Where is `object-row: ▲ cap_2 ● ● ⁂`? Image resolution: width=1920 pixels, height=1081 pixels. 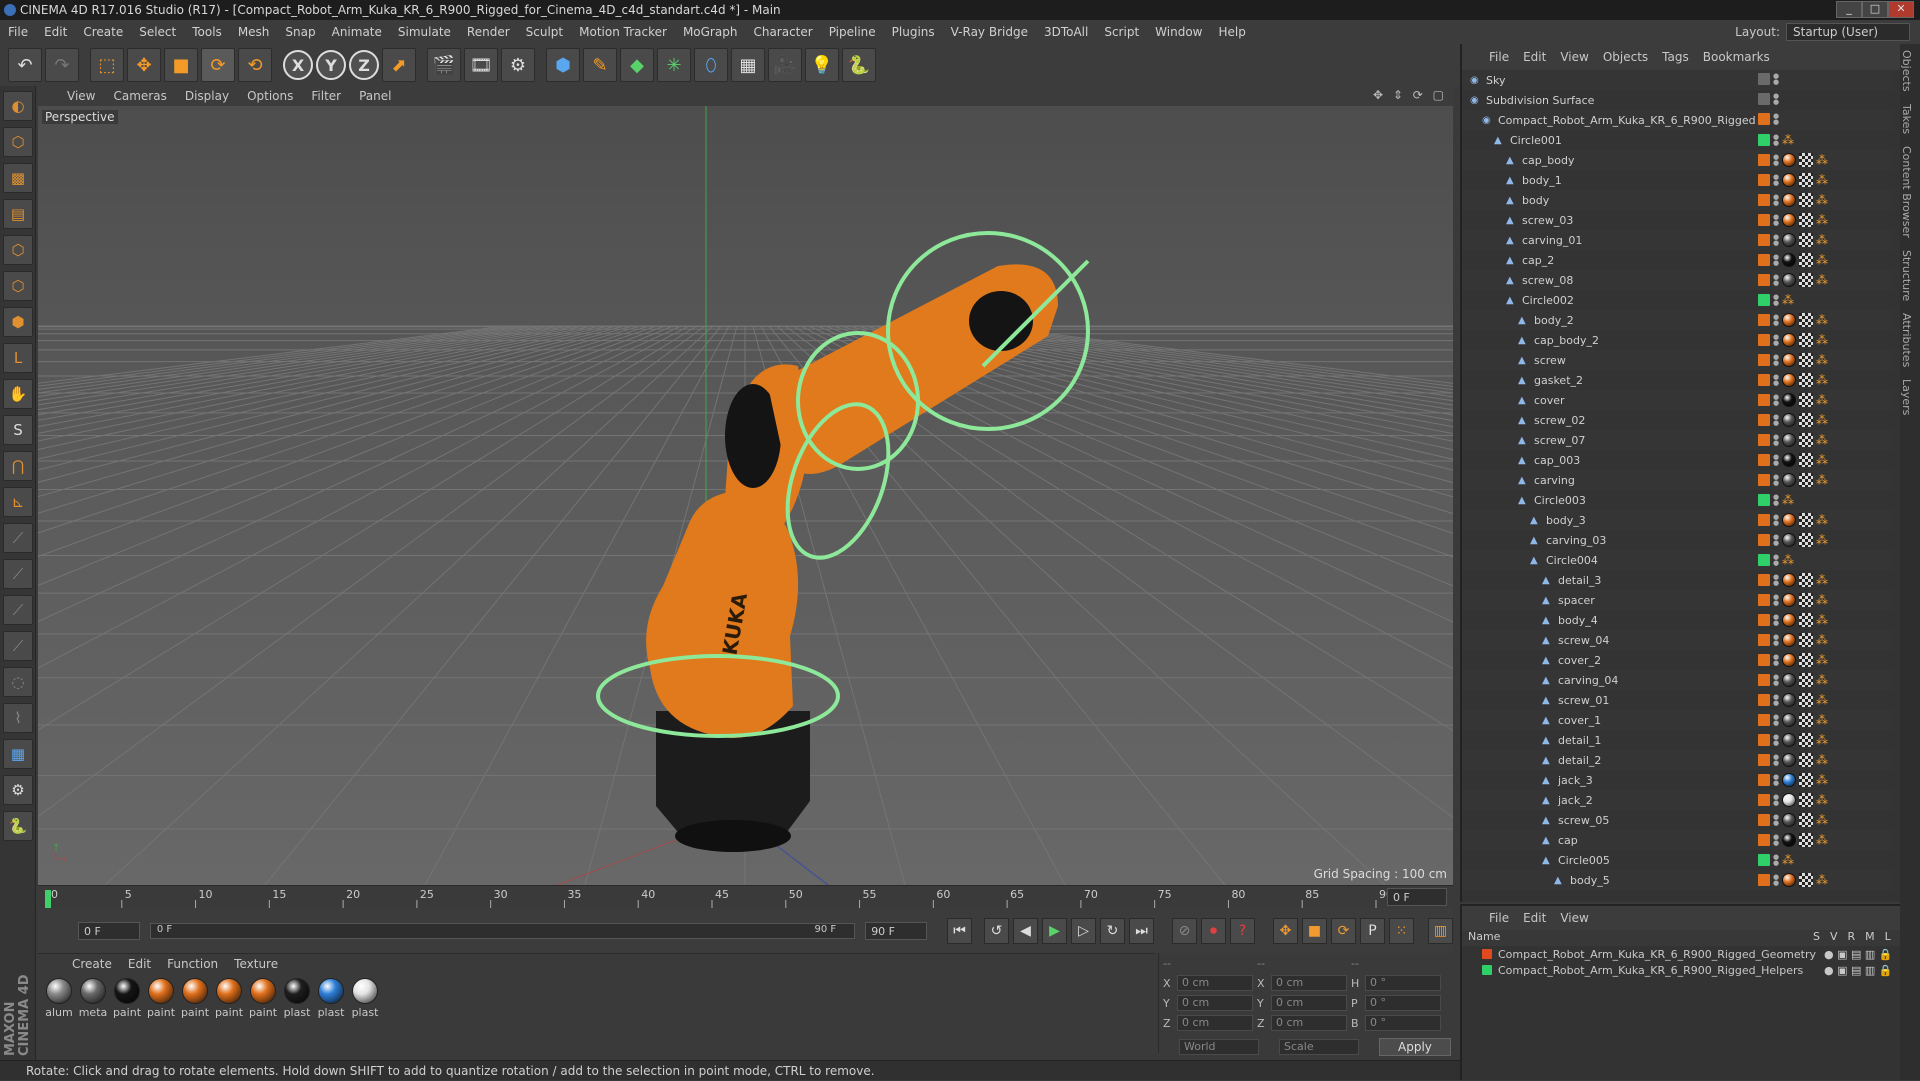
object-row: ▲ cap_2 ● ● ⁂ is located at coordinates (1677, 260).